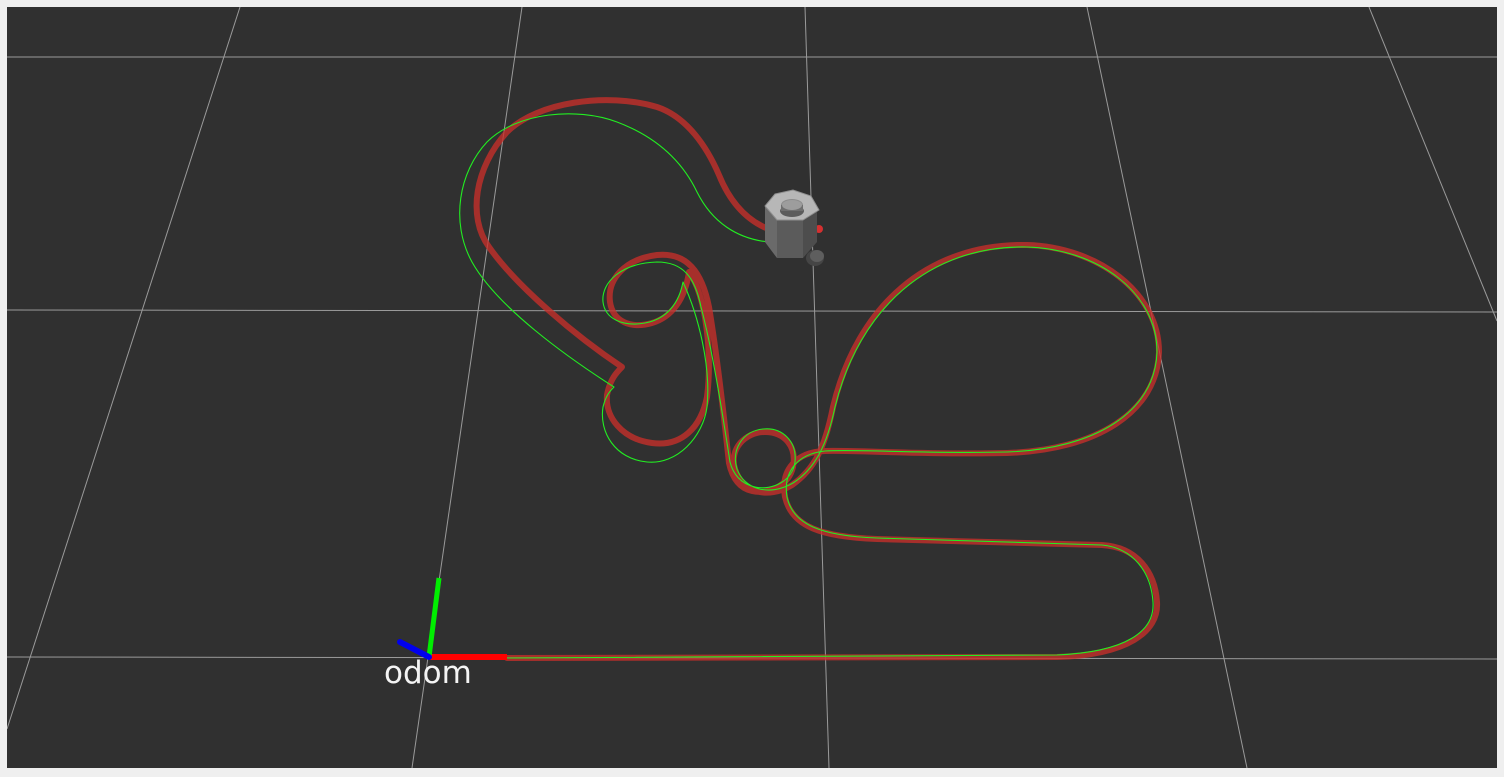 The width and height of the screenshot is (1504, 777). Describe the element at coordinates (428, 673) in the screenshot. I see `frame-label: odom` at that location.